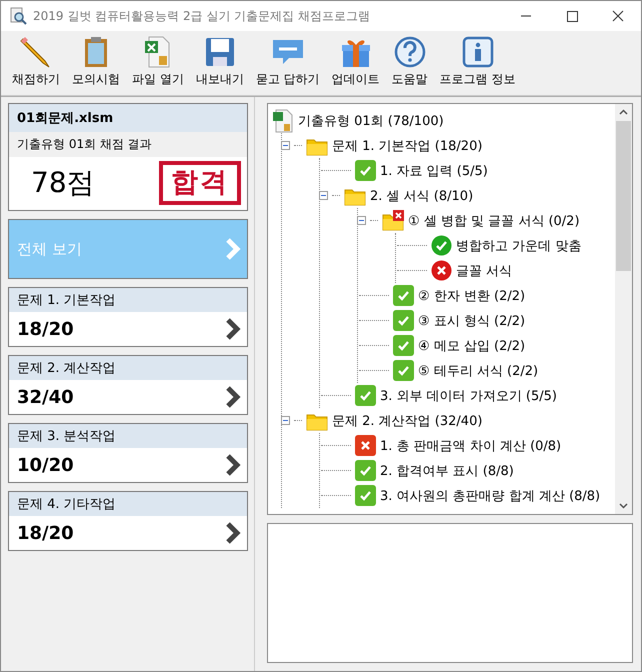  Describe the element at coordinates (478, 371) in the screenshot. I see `tree-item: ⑤ 테두리 서식 (2/2)` at that location.